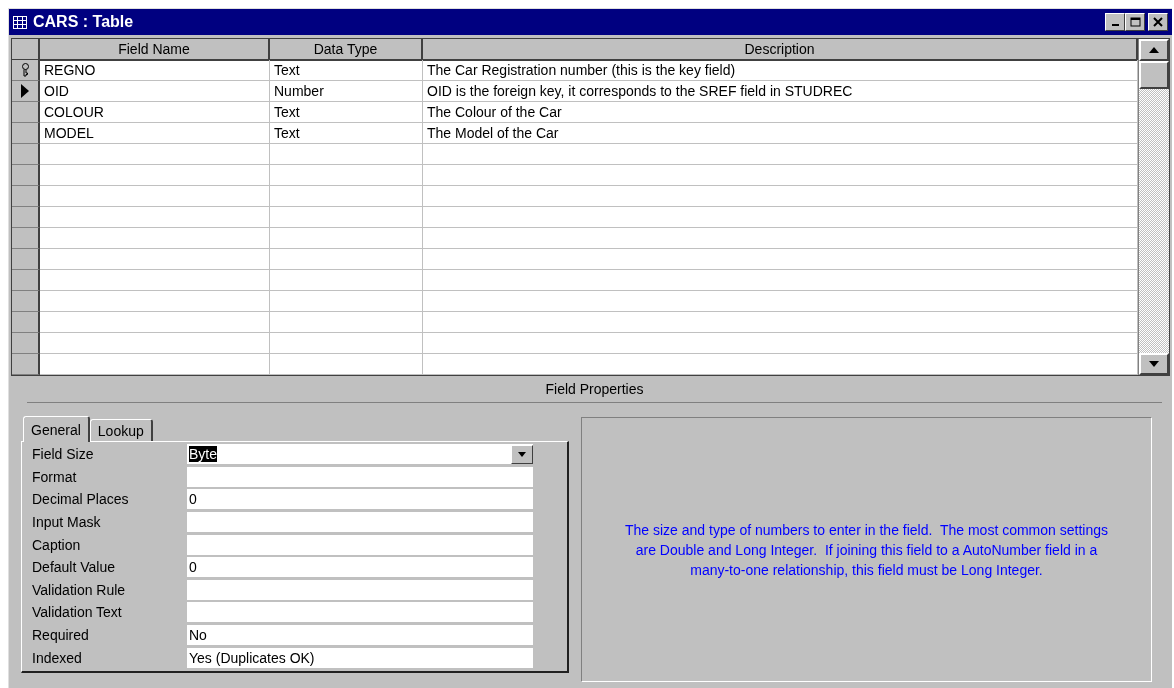 The width and height of the screenshot is (1174, 688). I want to click on table-cell: The Colour of the Car, so click(780, 112).